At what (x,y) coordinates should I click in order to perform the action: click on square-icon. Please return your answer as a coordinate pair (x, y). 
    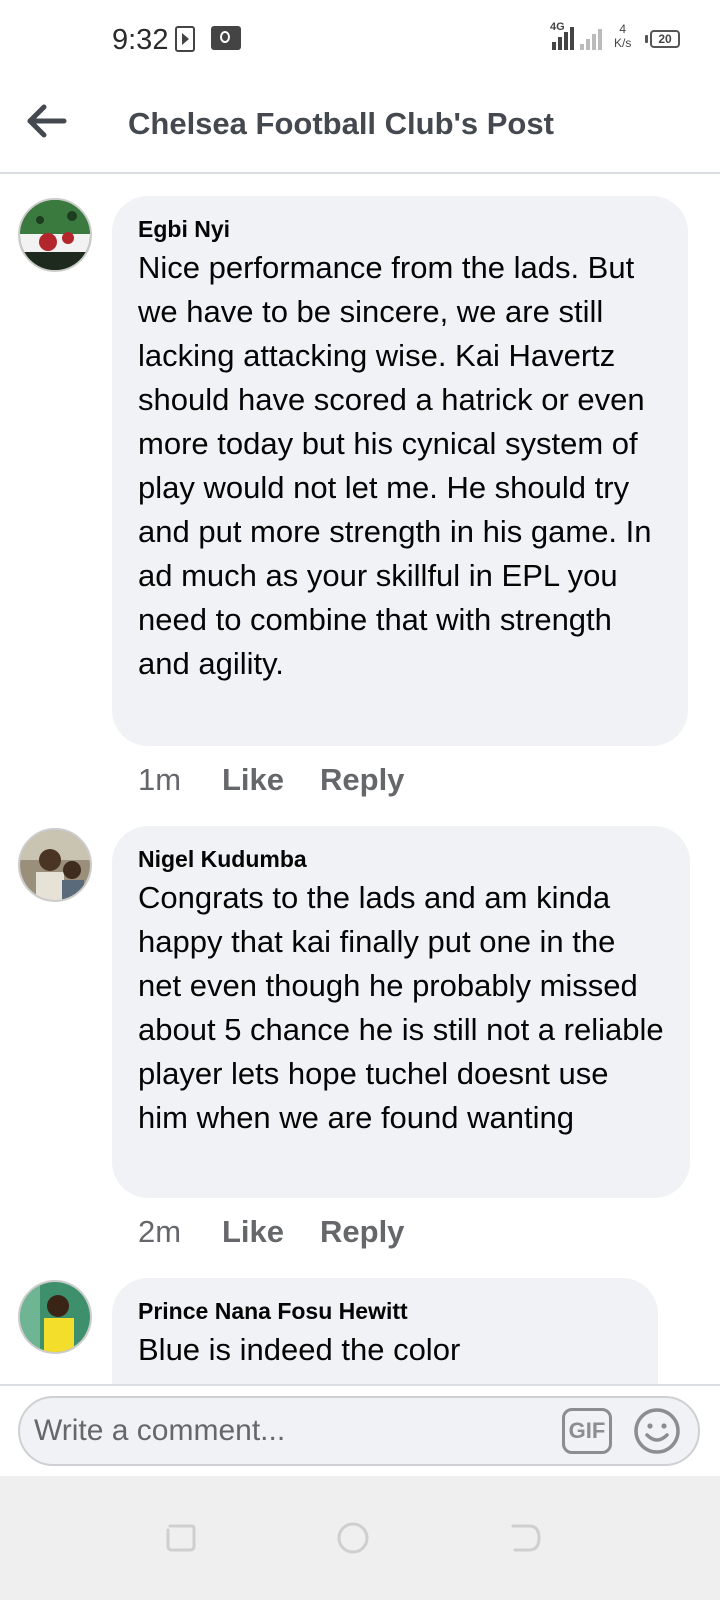
    Looking at the image, I should click on (181, 1538).